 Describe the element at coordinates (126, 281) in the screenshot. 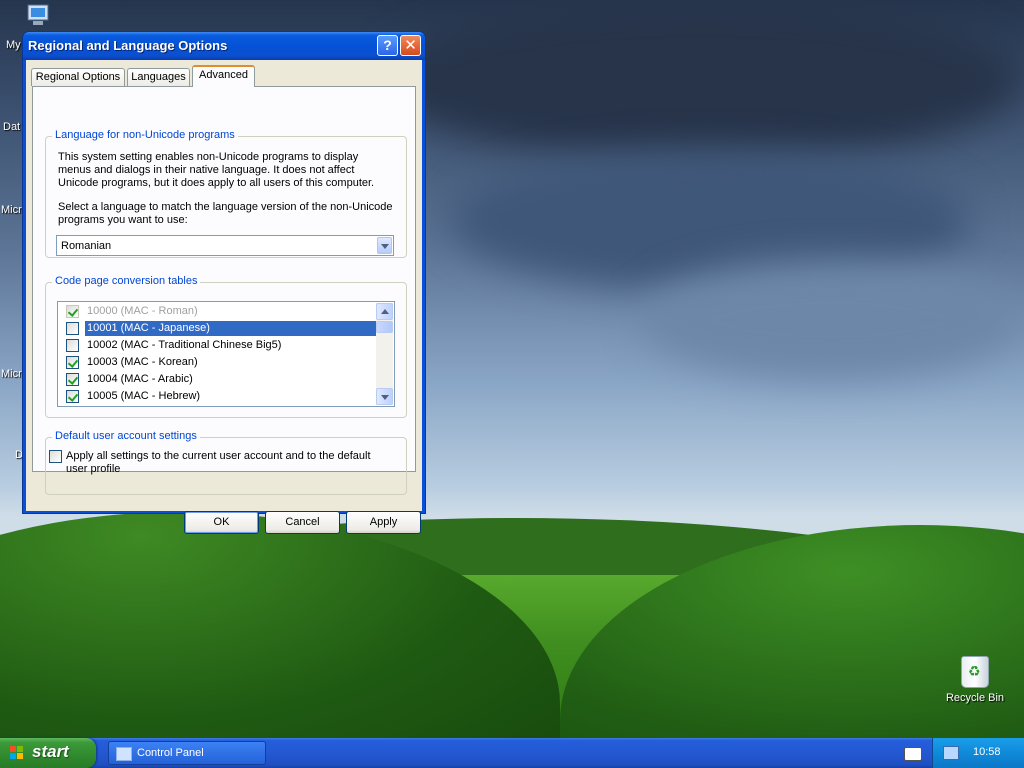

I see `code-page-group-label: Code page conversion tables` at that location.